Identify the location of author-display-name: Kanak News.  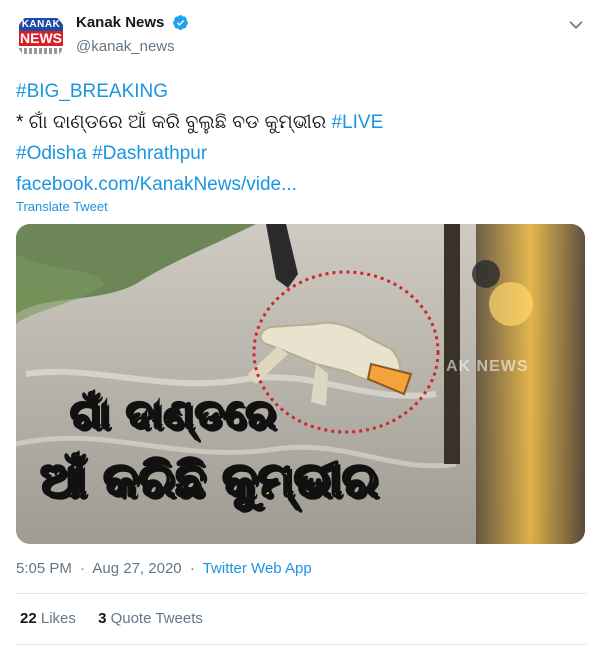
(120, 22).